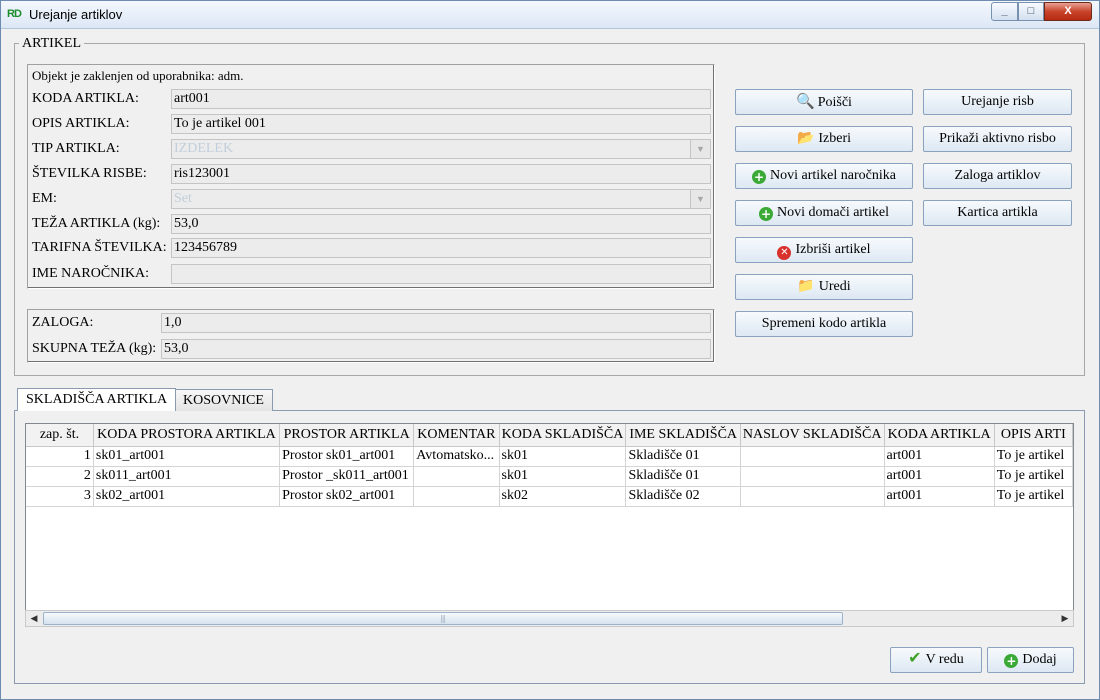  I want to click on select-button: 📂 Izberi, so click(824, 139).